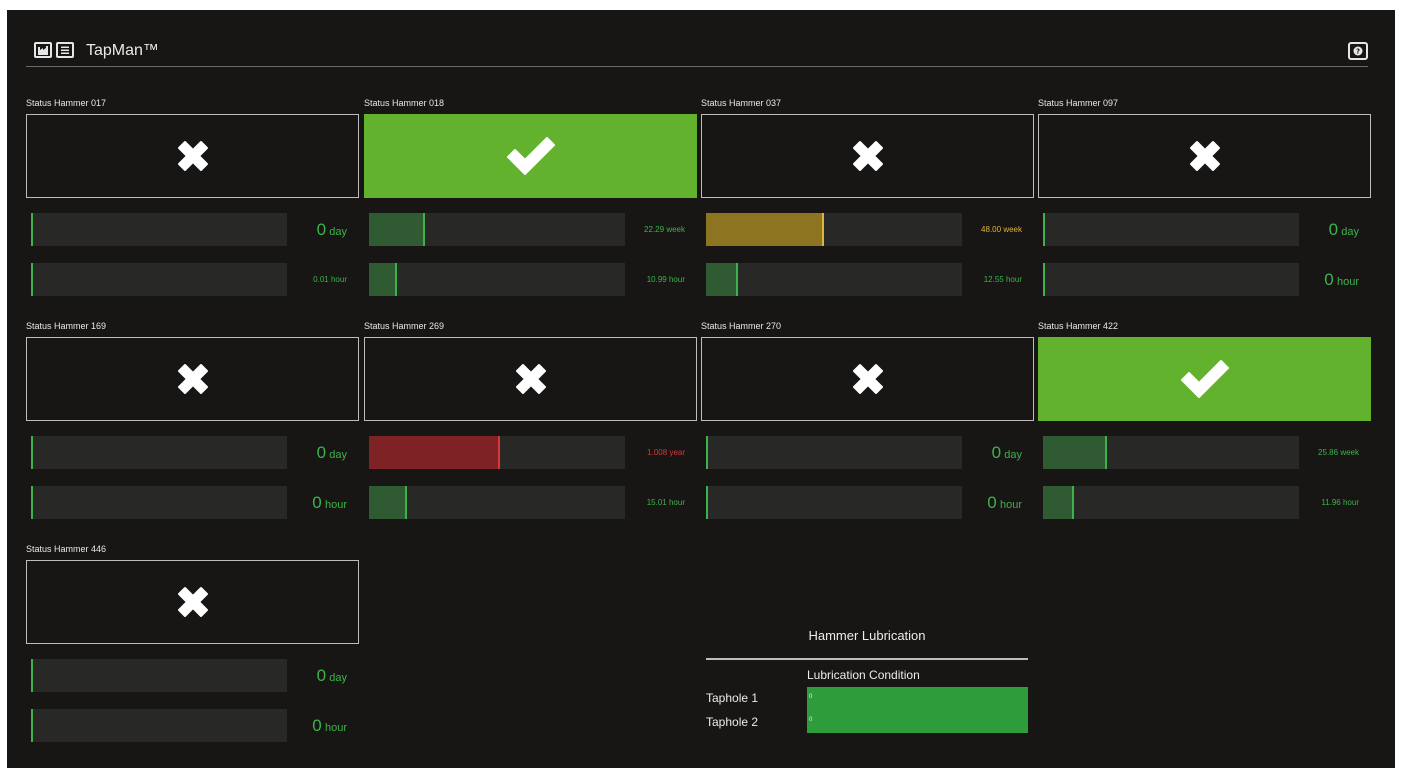  I want to click on service-time-value: 48.00 week, so click(1001, 230).